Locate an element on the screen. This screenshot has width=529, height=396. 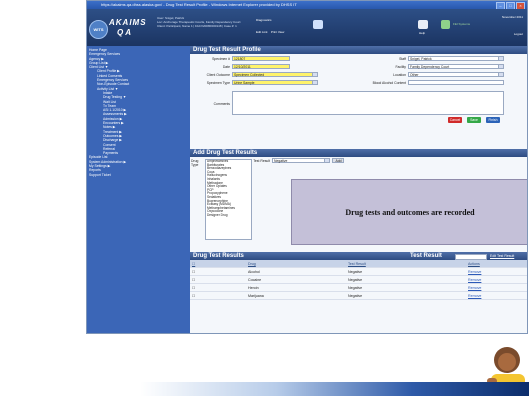
results-test-result-select is located at coordinates (471, 257).